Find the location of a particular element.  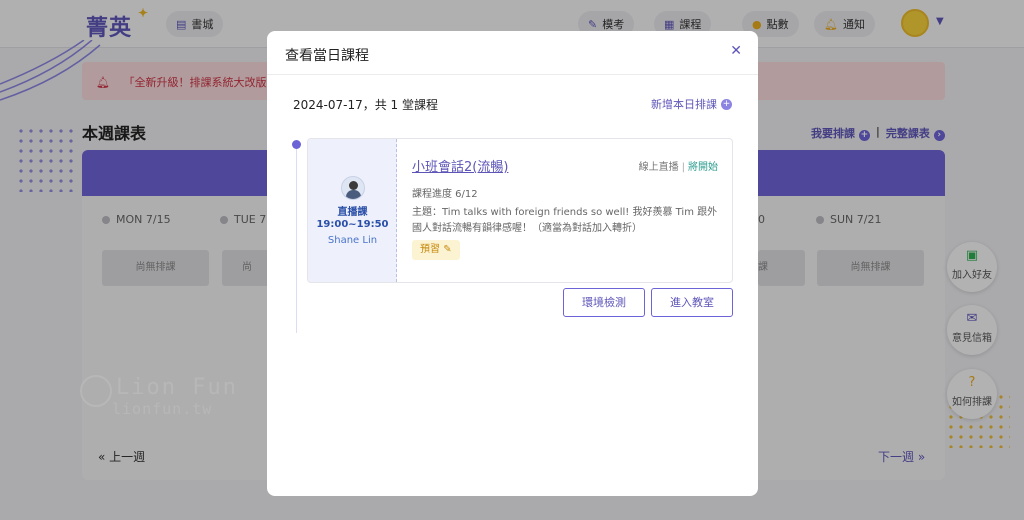

lesson-time-panel: 直播課 19:00~19:50 Shane Lin is located at coordinates (352, 210).